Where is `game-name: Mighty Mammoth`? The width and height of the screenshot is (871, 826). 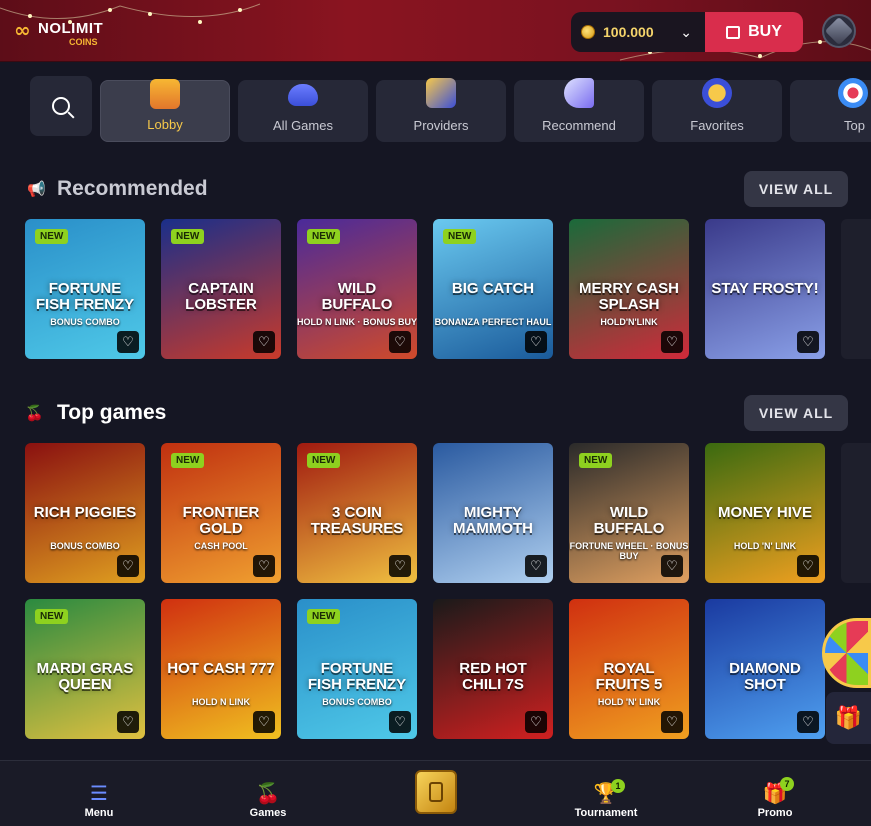
game-name: Mighty Mammoth is located at coordinates (493, 520).